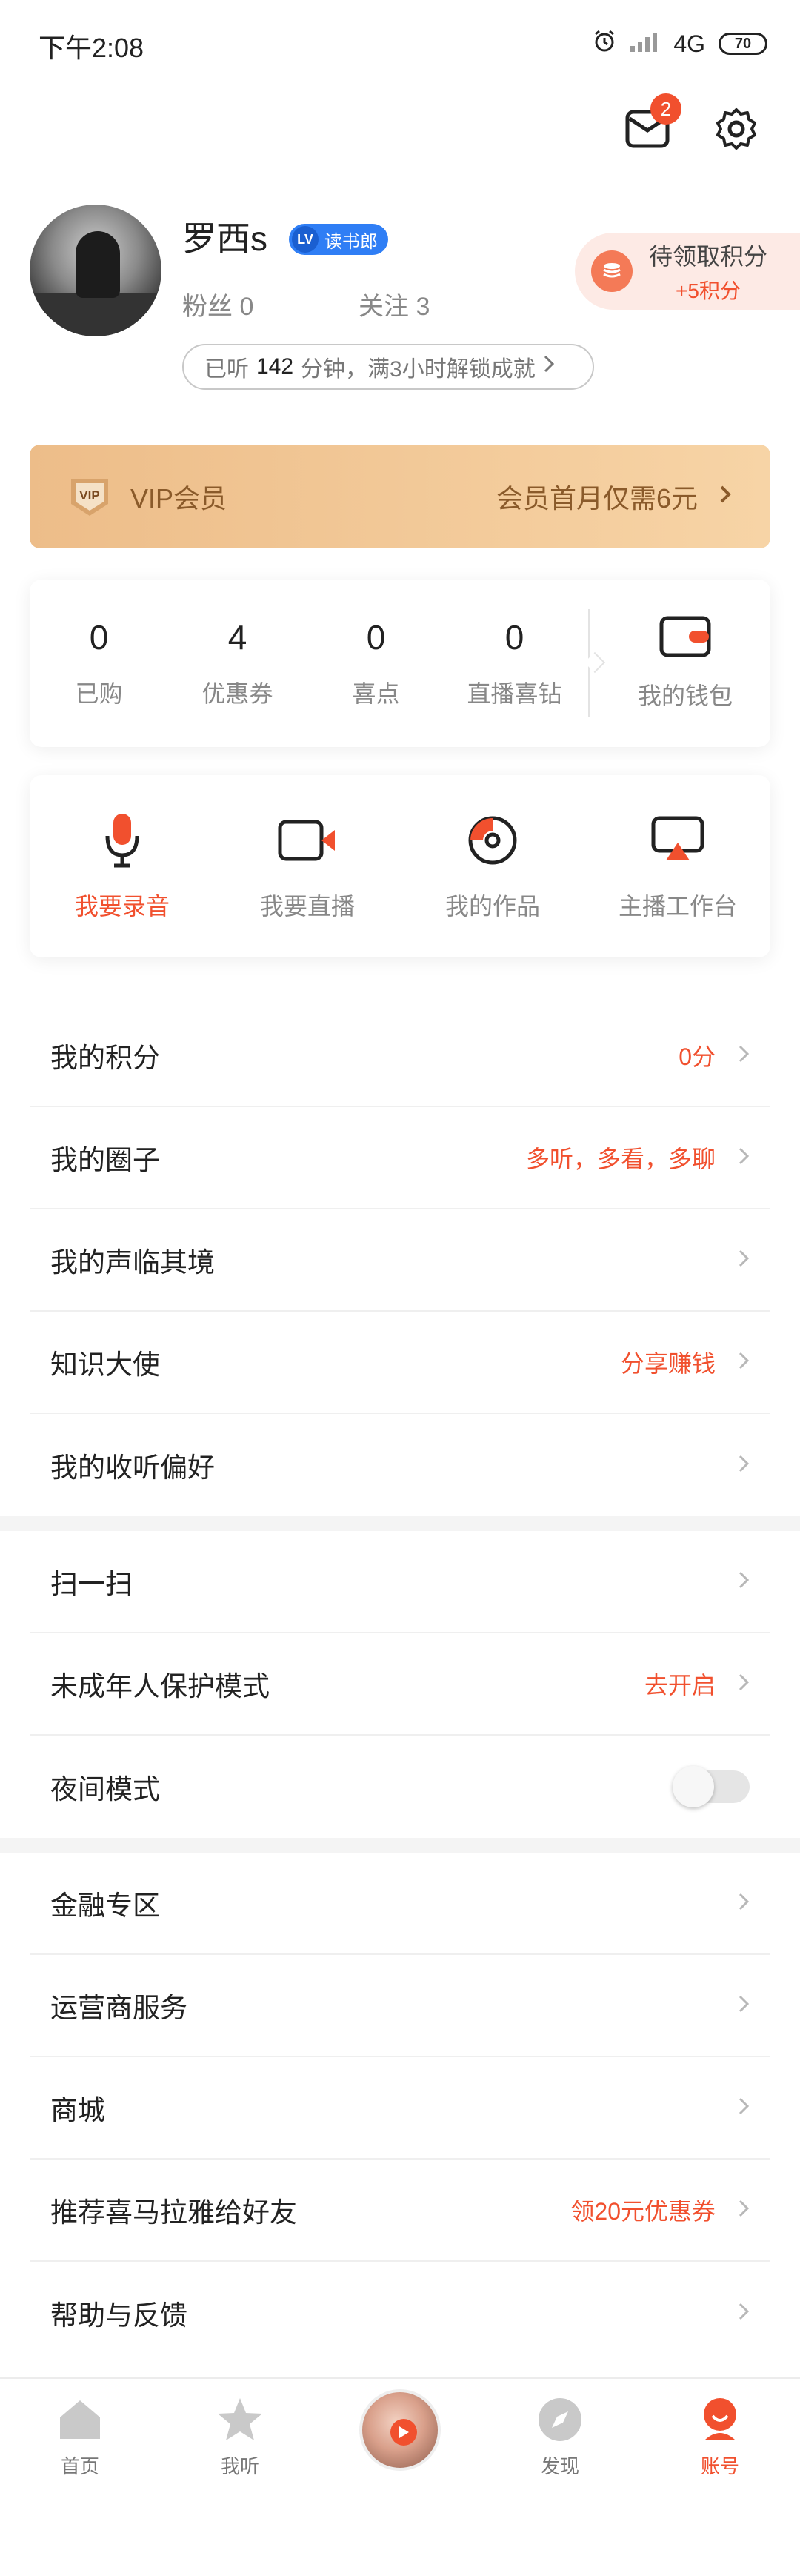 This screenshot has width=800, height=2576. What do you see at coordinates (226, 369) in the screenshot?
I see `listen-prefix: 已听` at bounding box center [226, 369].